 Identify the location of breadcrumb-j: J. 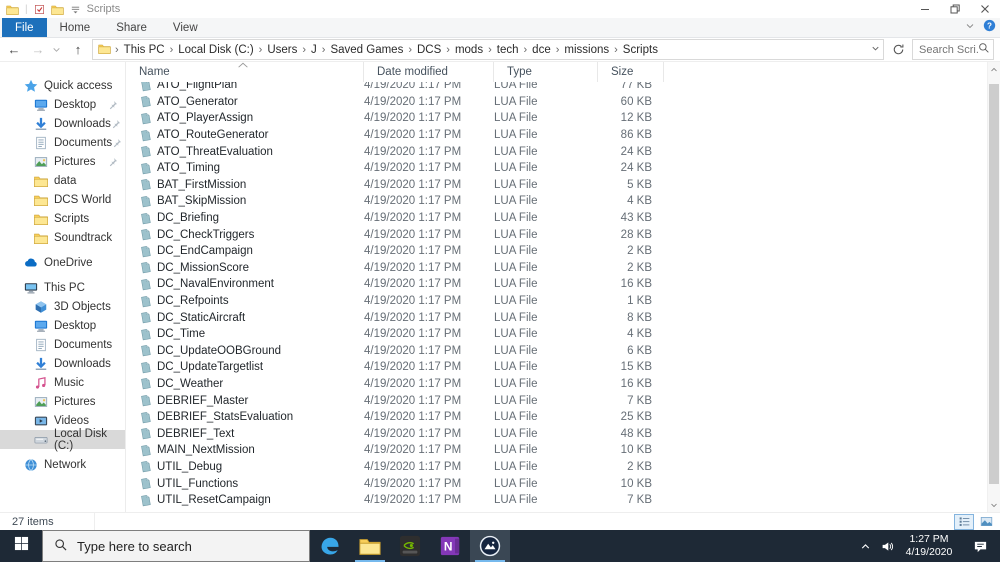
(314, 50).